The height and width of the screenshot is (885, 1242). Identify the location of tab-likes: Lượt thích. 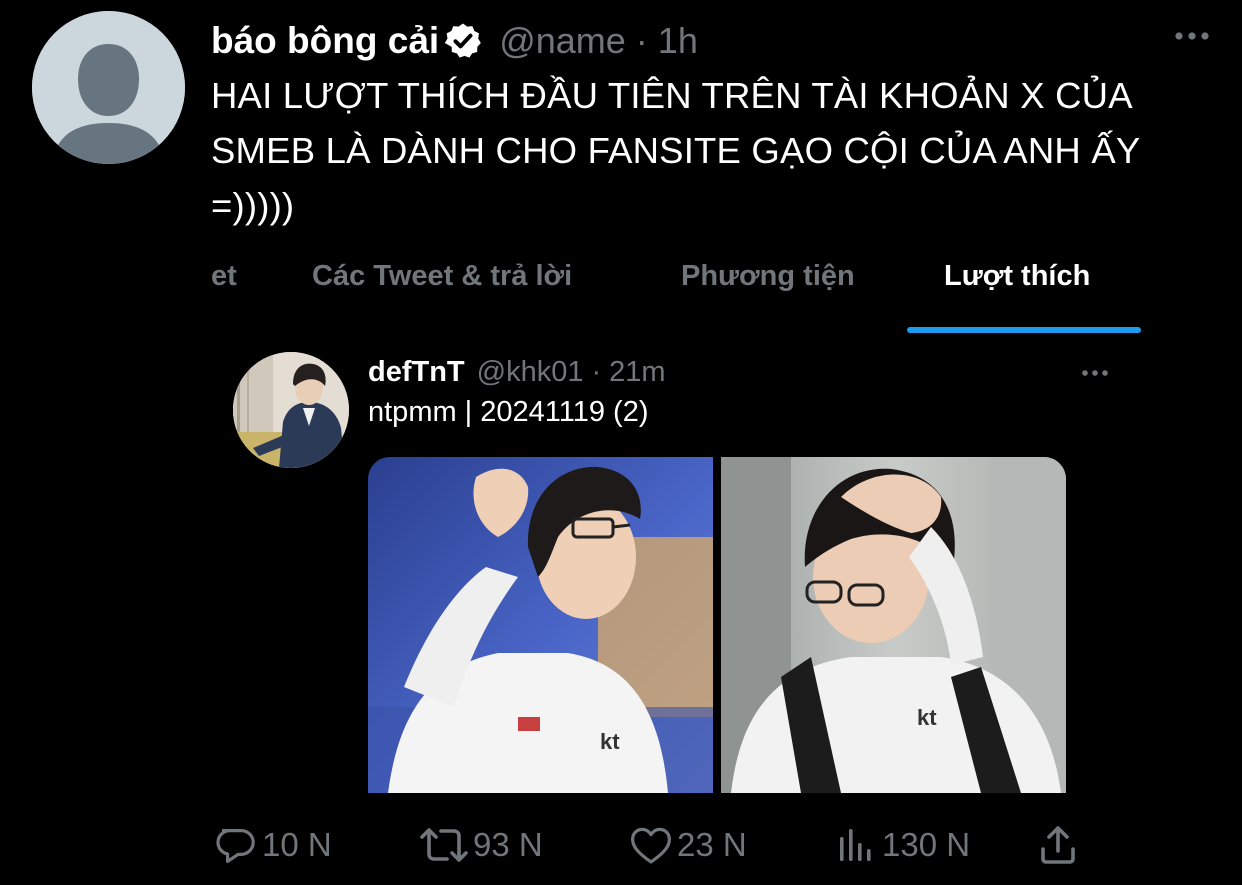
(1017, 276).